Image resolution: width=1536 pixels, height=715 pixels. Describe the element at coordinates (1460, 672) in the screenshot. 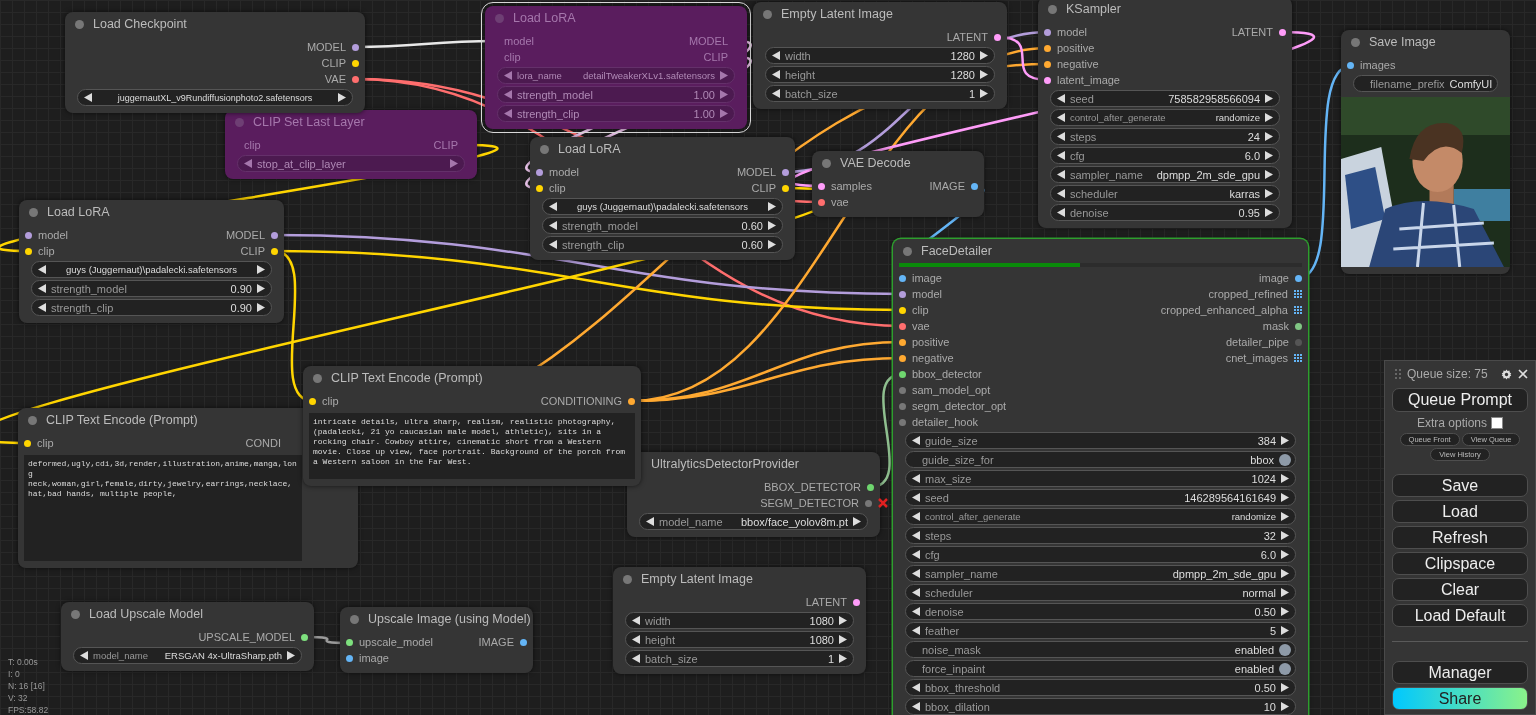

I see `manager-button: Manager` at that location.